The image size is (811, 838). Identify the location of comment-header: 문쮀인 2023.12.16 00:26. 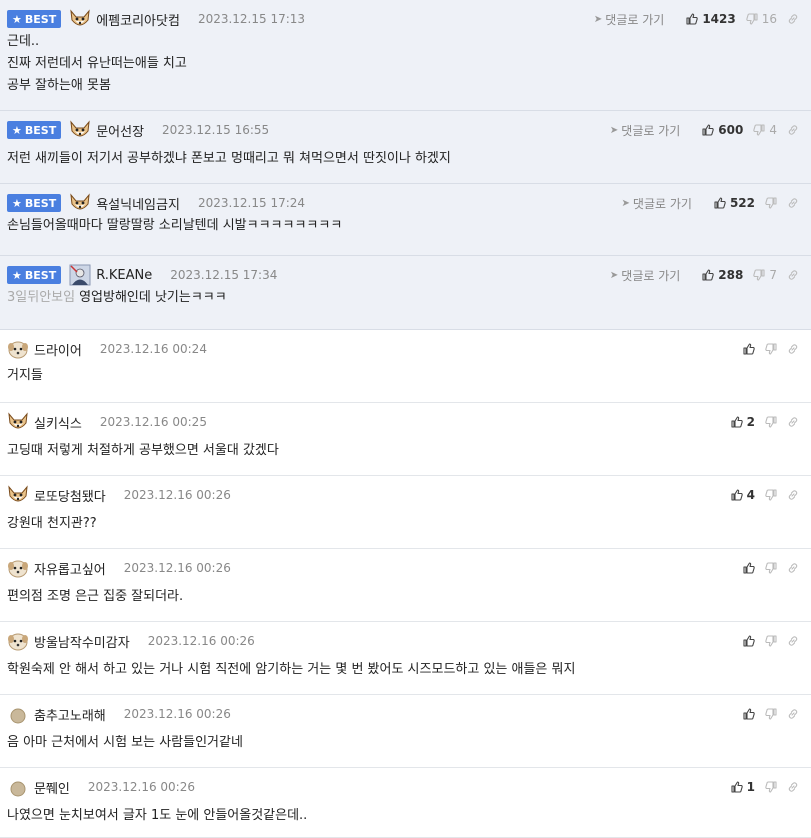
(101, 787).